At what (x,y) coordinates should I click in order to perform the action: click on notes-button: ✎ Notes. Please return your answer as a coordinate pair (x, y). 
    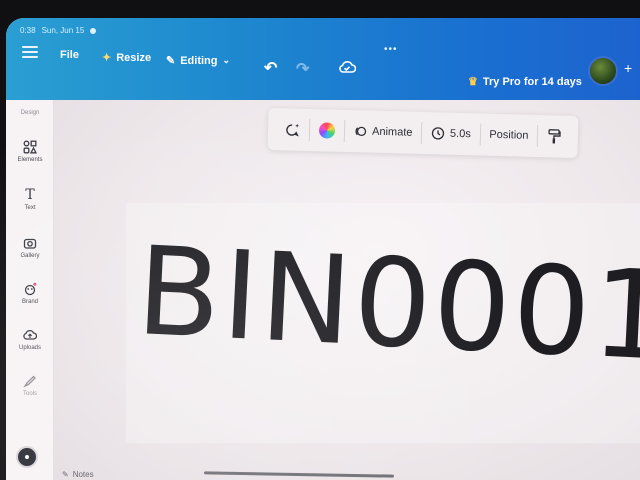
    Looking at the image, I should click on (78, 474).